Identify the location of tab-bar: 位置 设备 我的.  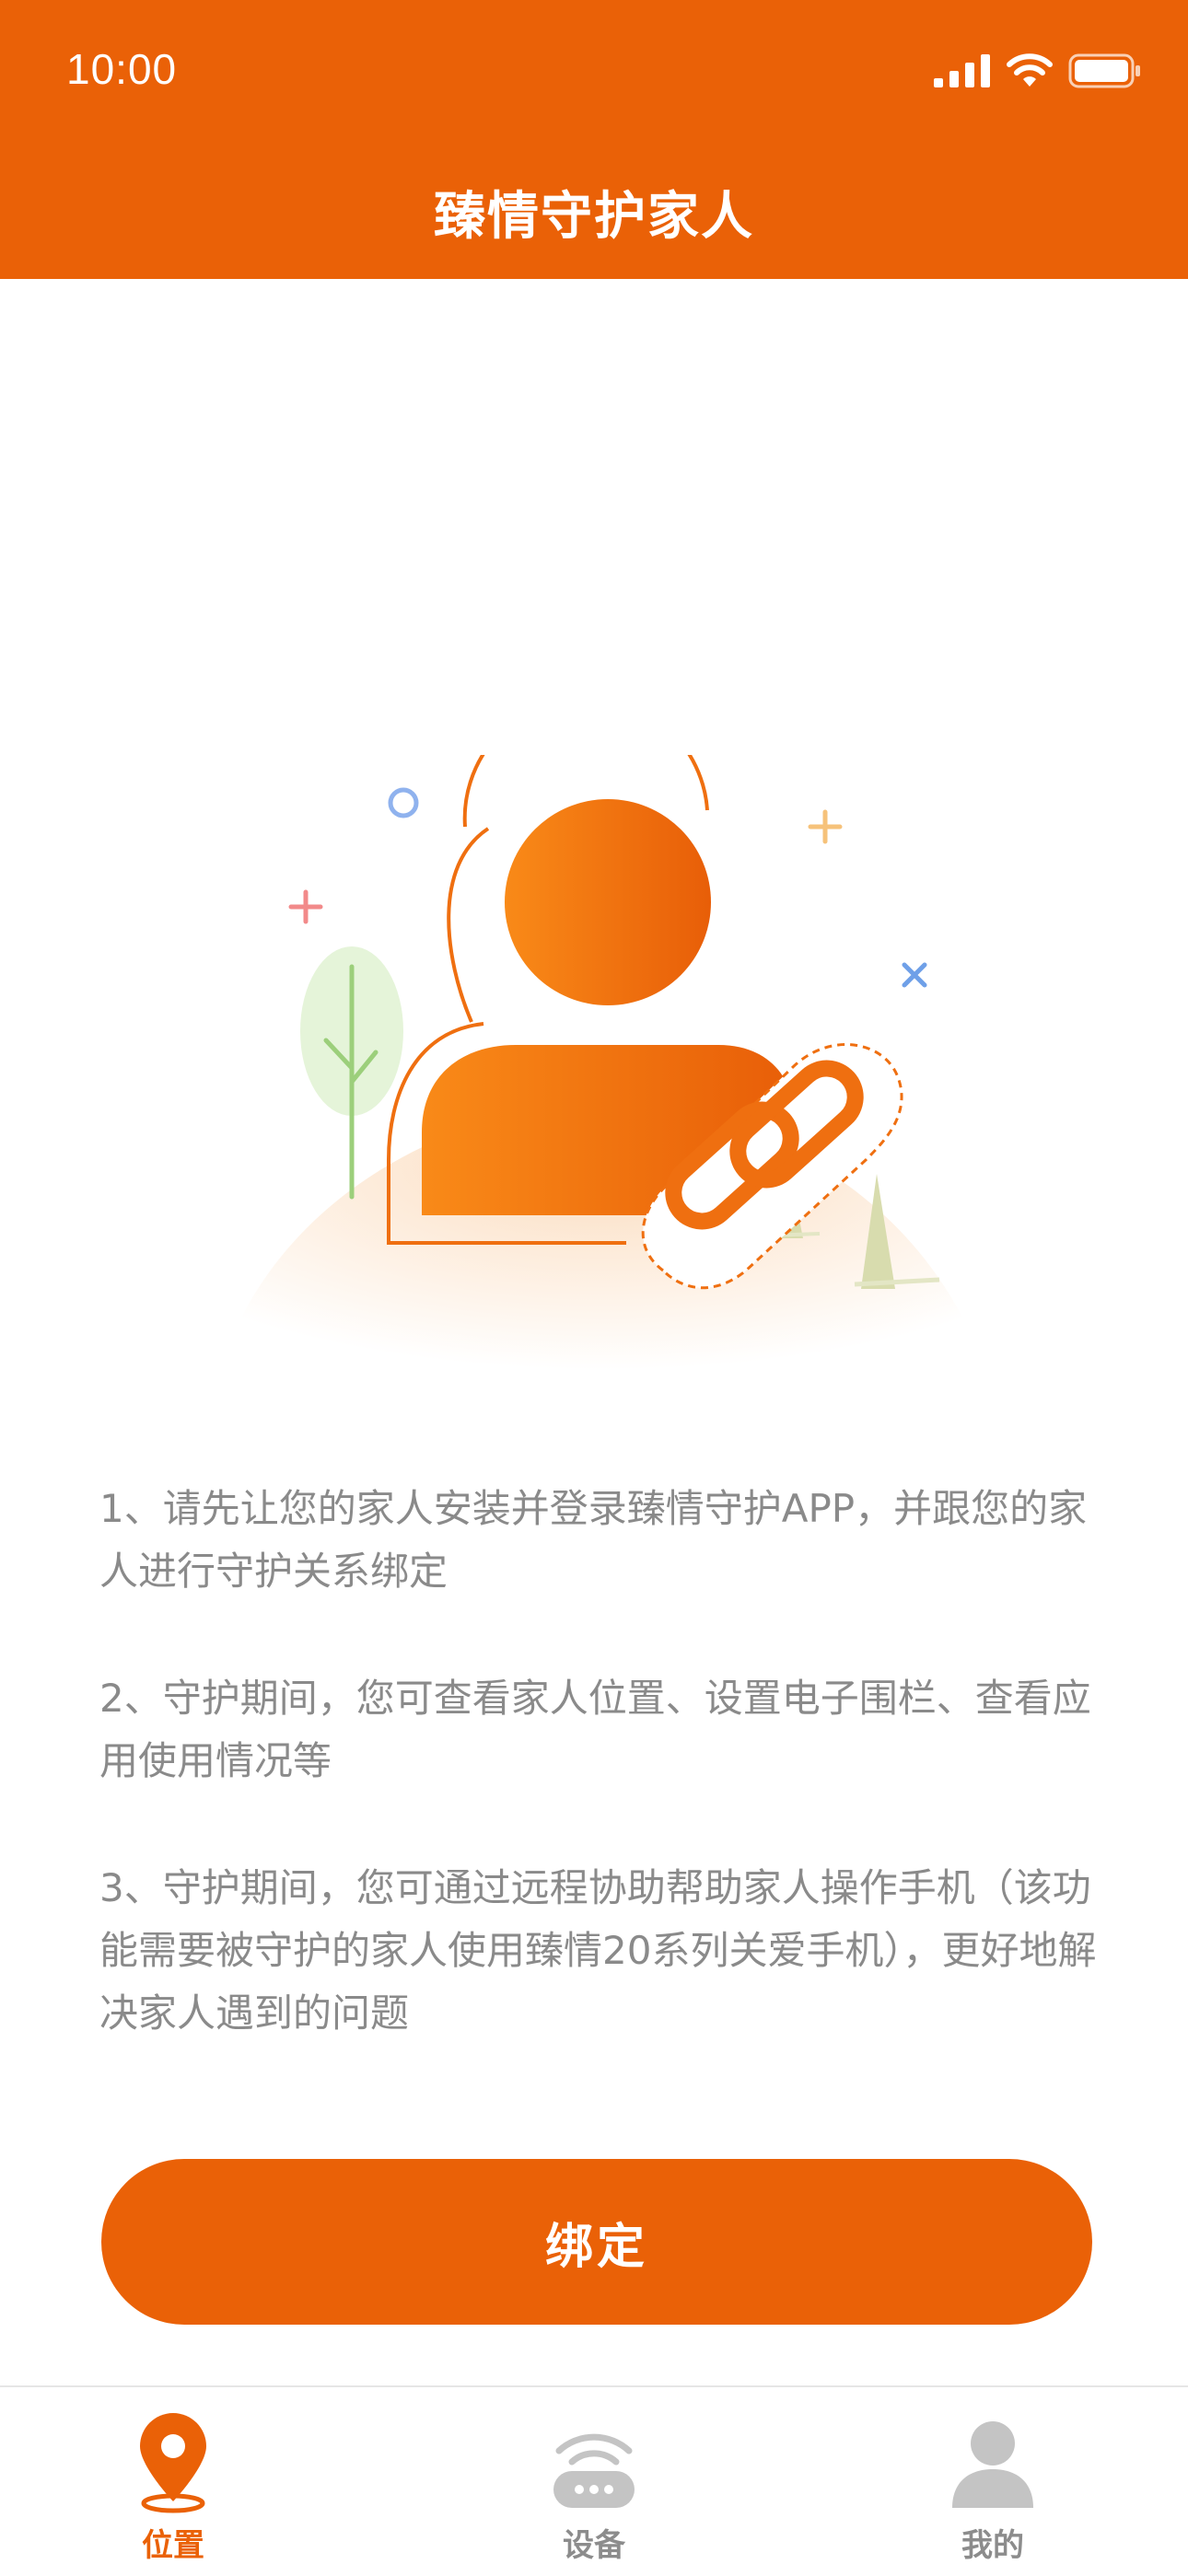
(594, 2480).